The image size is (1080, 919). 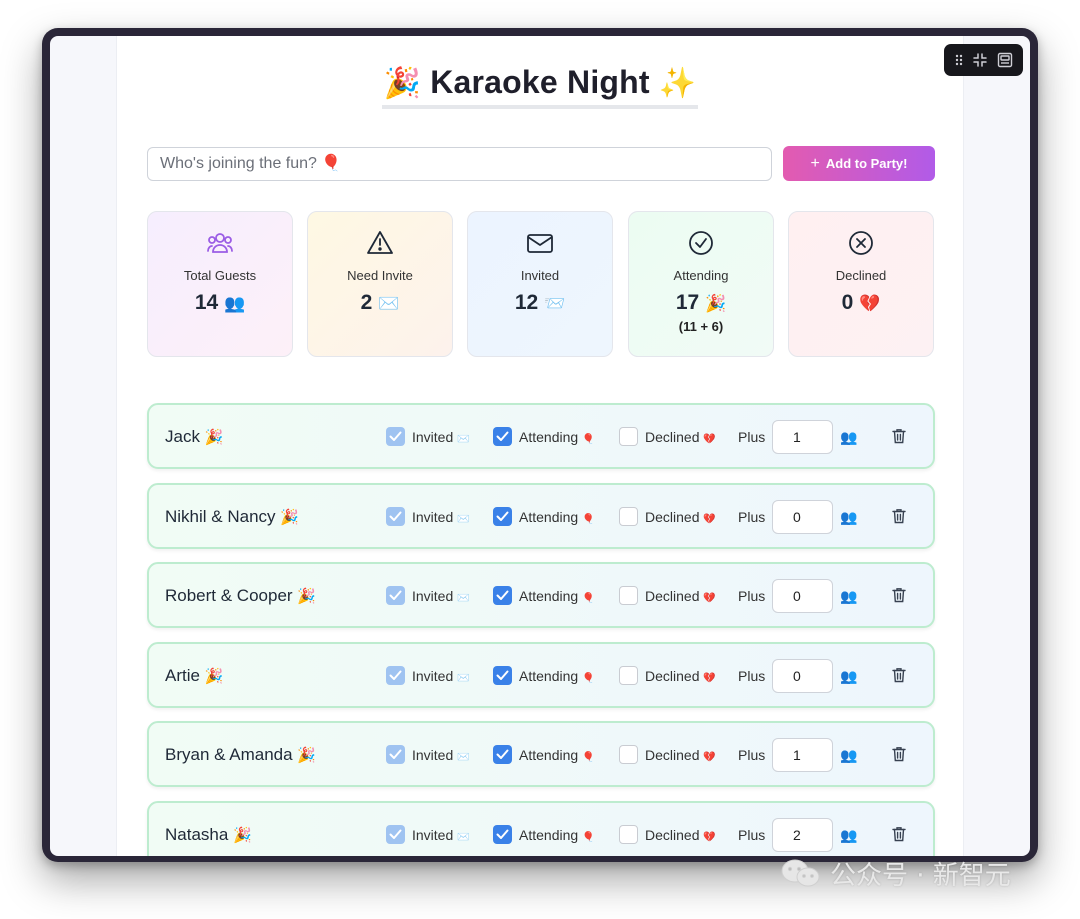 I want to click on stat-label: Invited, so click(x=540, y=275).